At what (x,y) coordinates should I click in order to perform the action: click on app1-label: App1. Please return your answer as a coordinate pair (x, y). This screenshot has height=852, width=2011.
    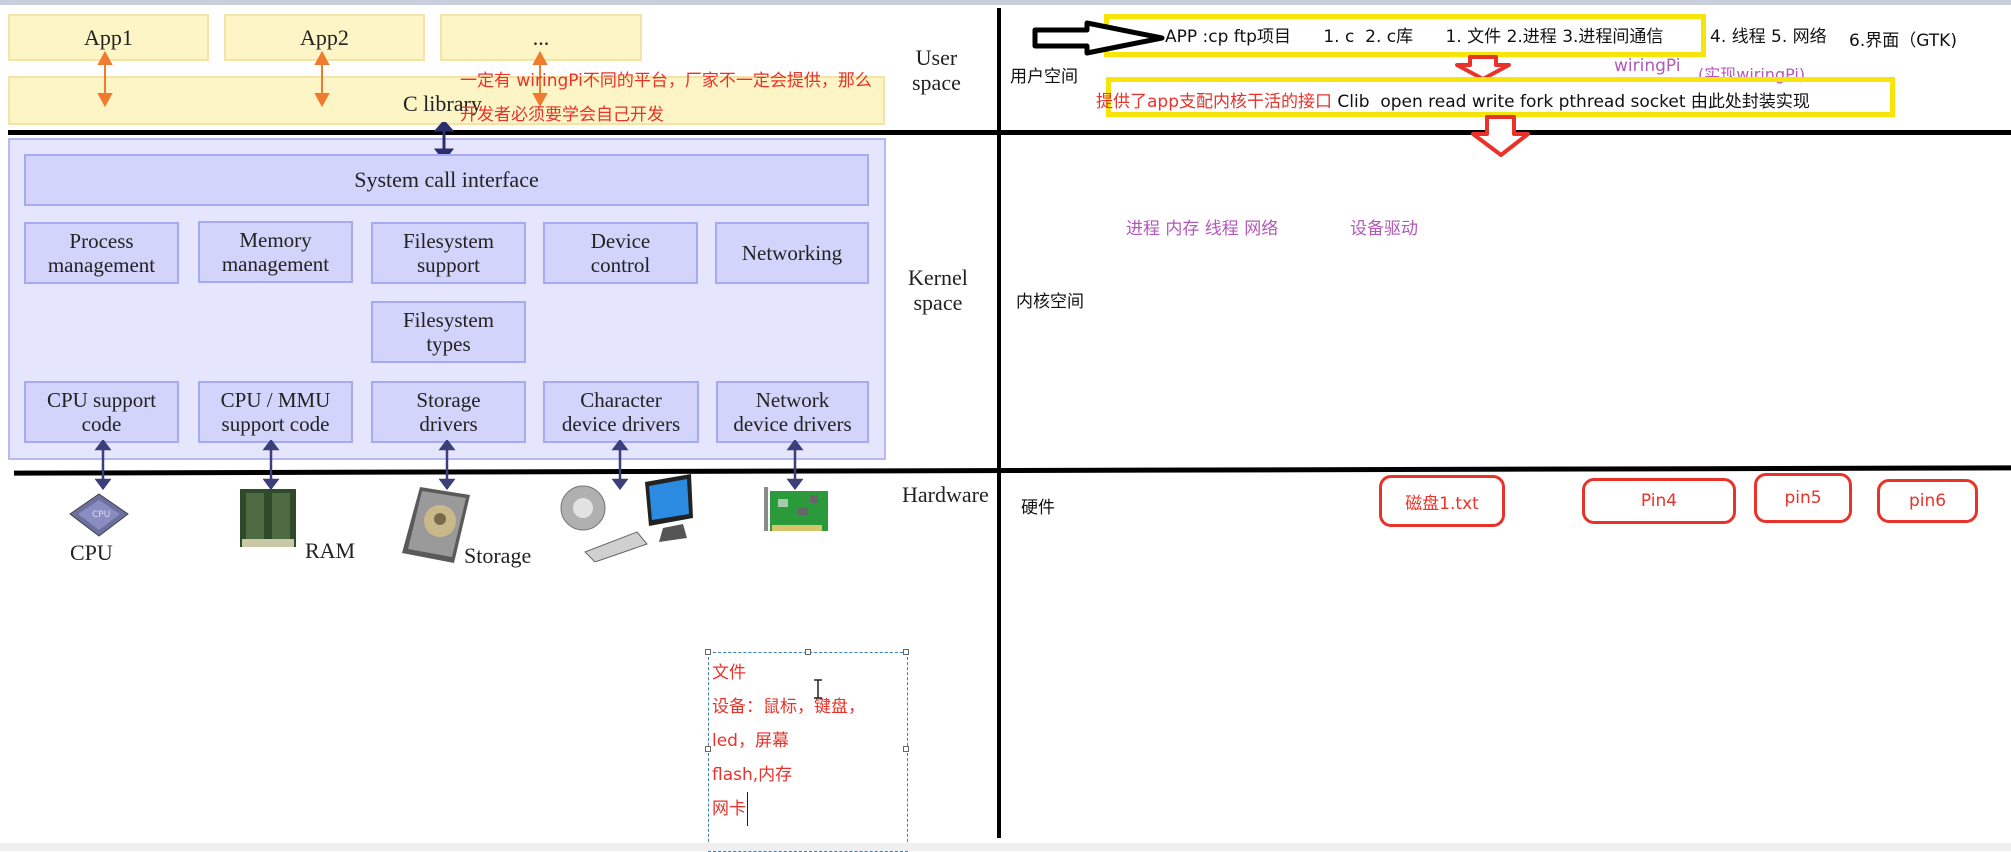
    Looking at the image, I should click on (108, 37).